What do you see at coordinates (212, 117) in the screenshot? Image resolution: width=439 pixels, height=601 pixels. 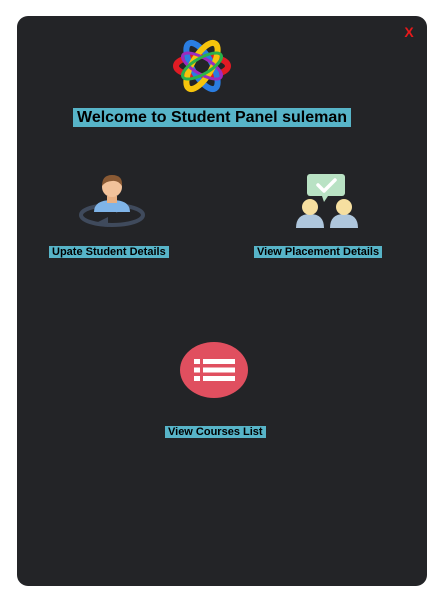 I see `welcome-heading: Welcome to Student Panel suleman` at bounding box center [212, 117].